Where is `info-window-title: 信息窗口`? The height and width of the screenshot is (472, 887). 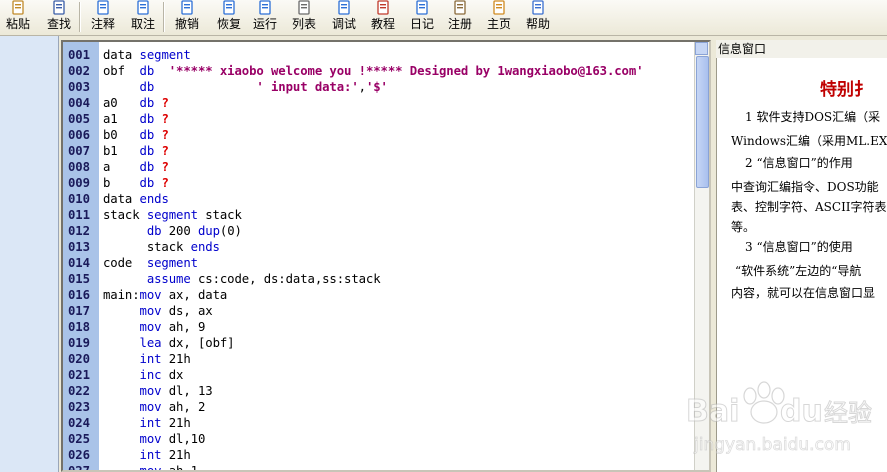
info-window-title: 信息窗口 is located at coordinates (801, 49).